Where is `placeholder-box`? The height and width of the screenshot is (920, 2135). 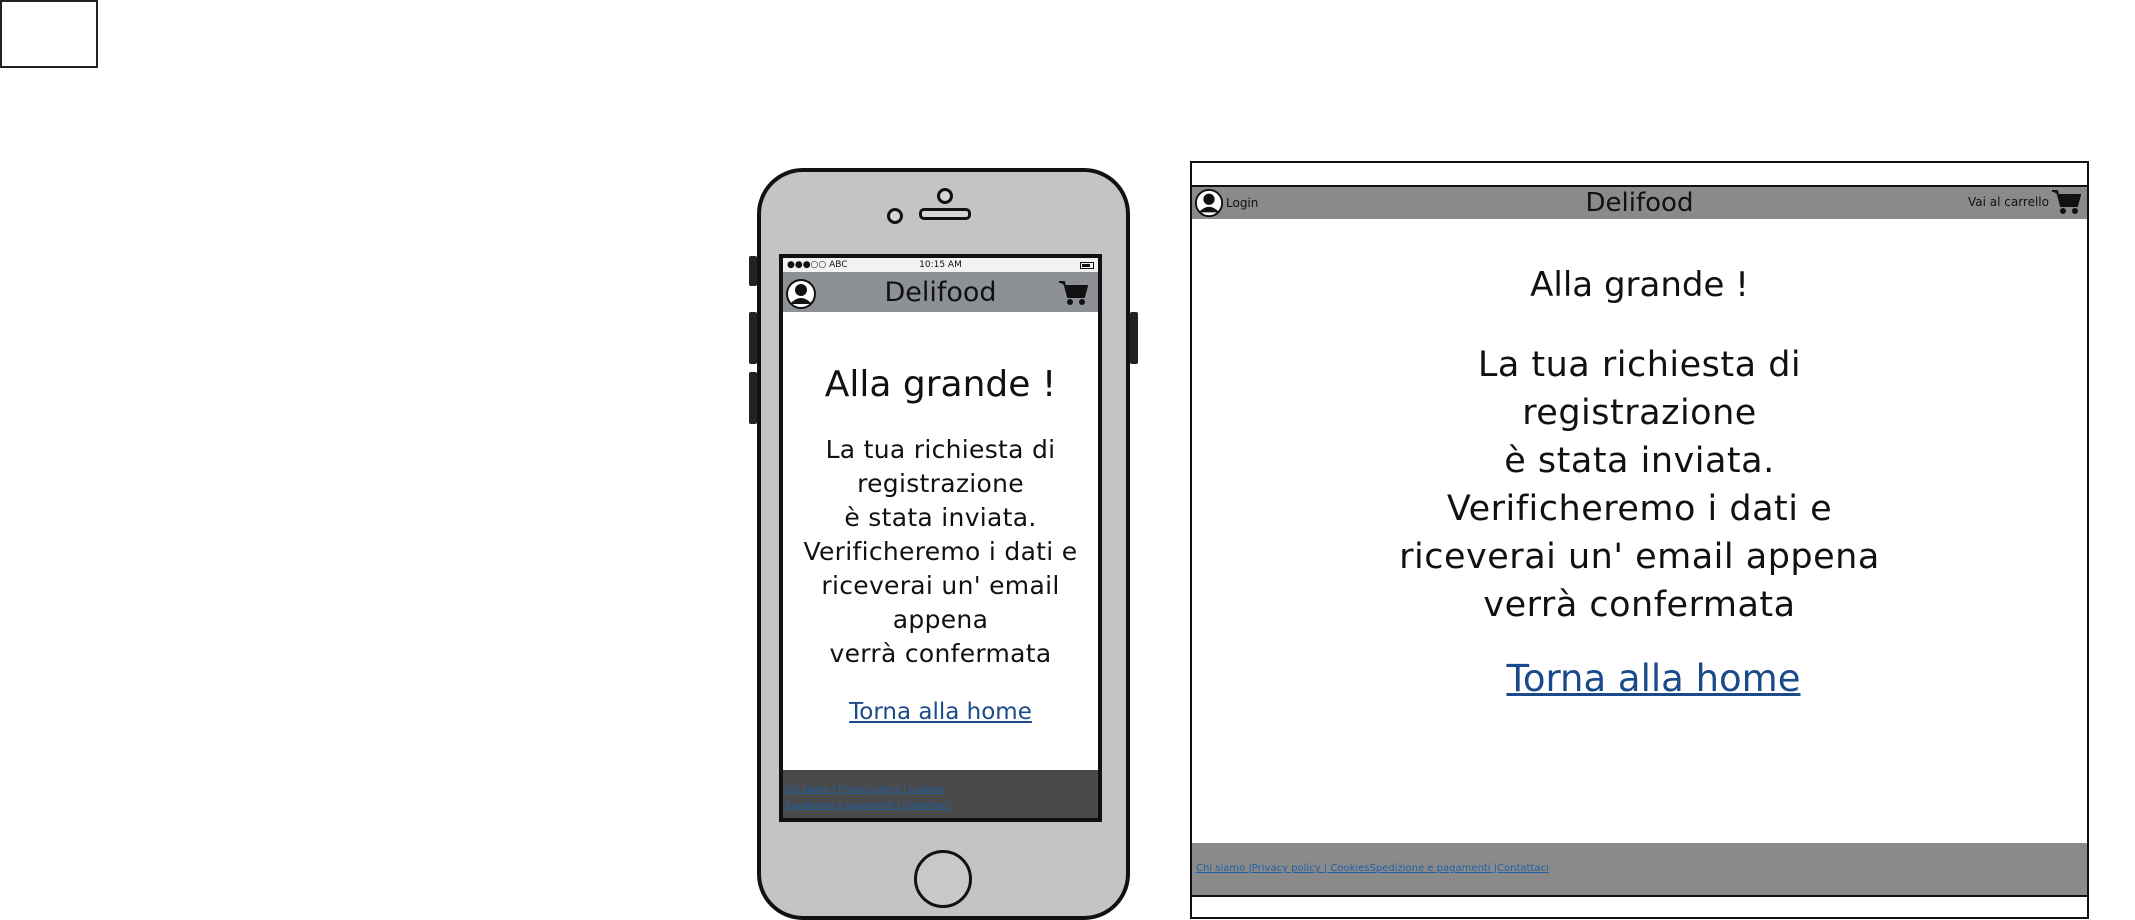 placeholder-box is located at coordinates (49, 34).